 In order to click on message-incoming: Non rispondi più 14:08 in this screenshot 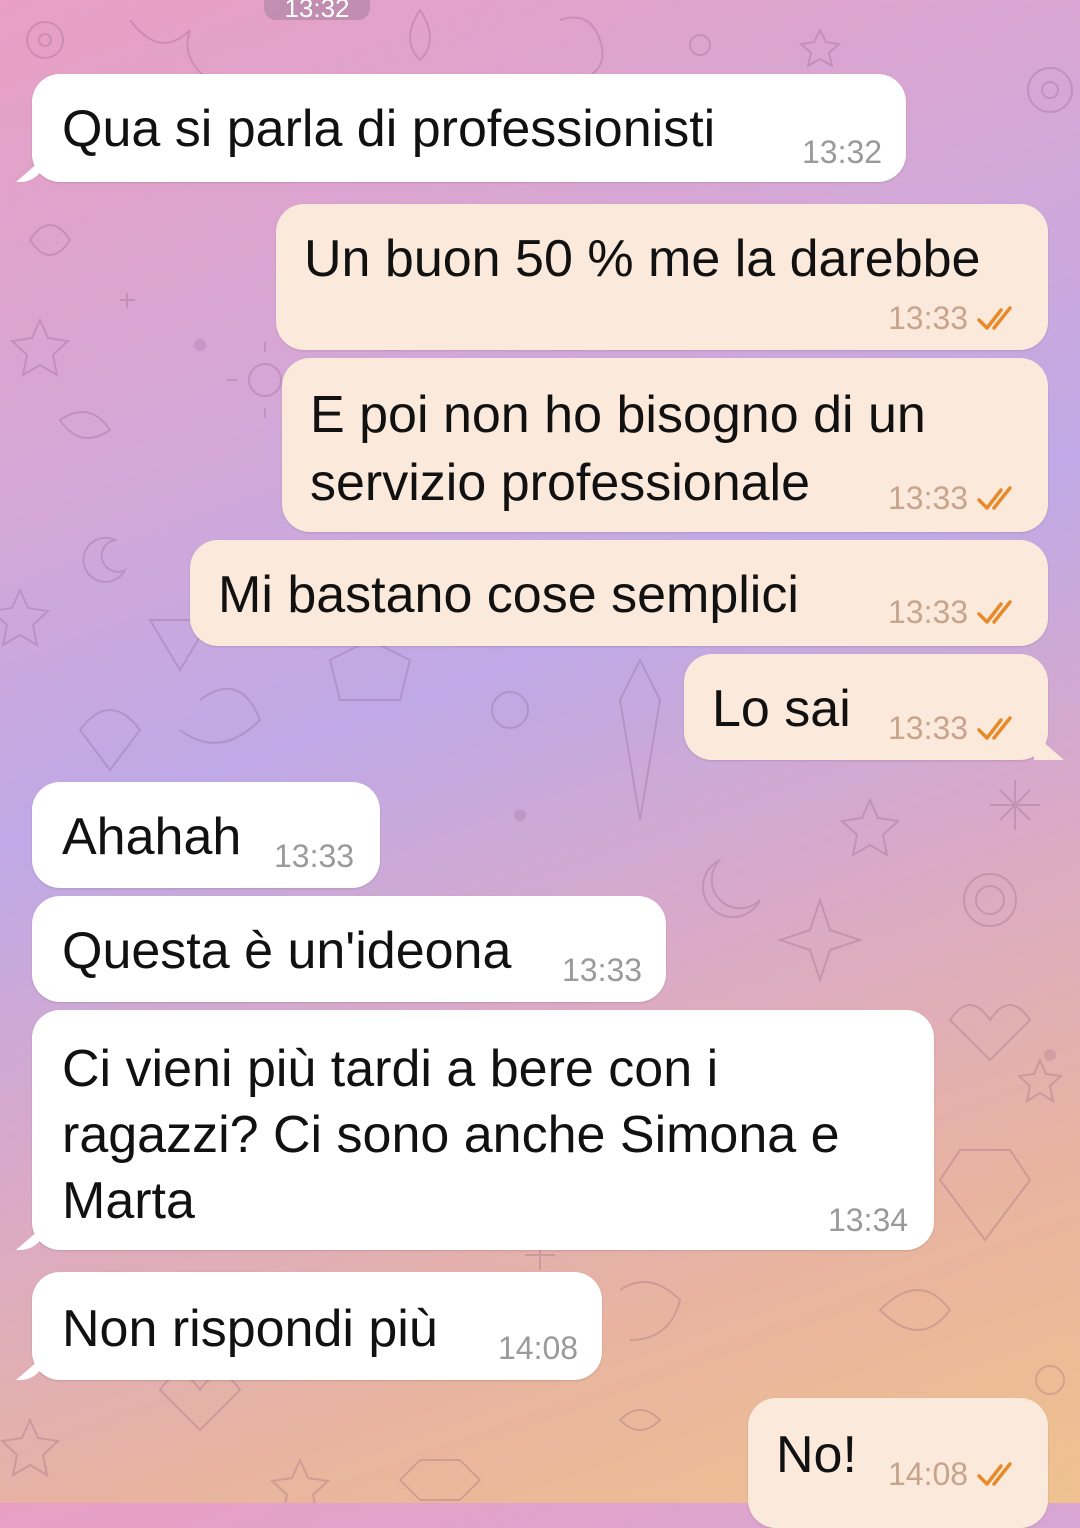, I will do `click(317, 1326)`.